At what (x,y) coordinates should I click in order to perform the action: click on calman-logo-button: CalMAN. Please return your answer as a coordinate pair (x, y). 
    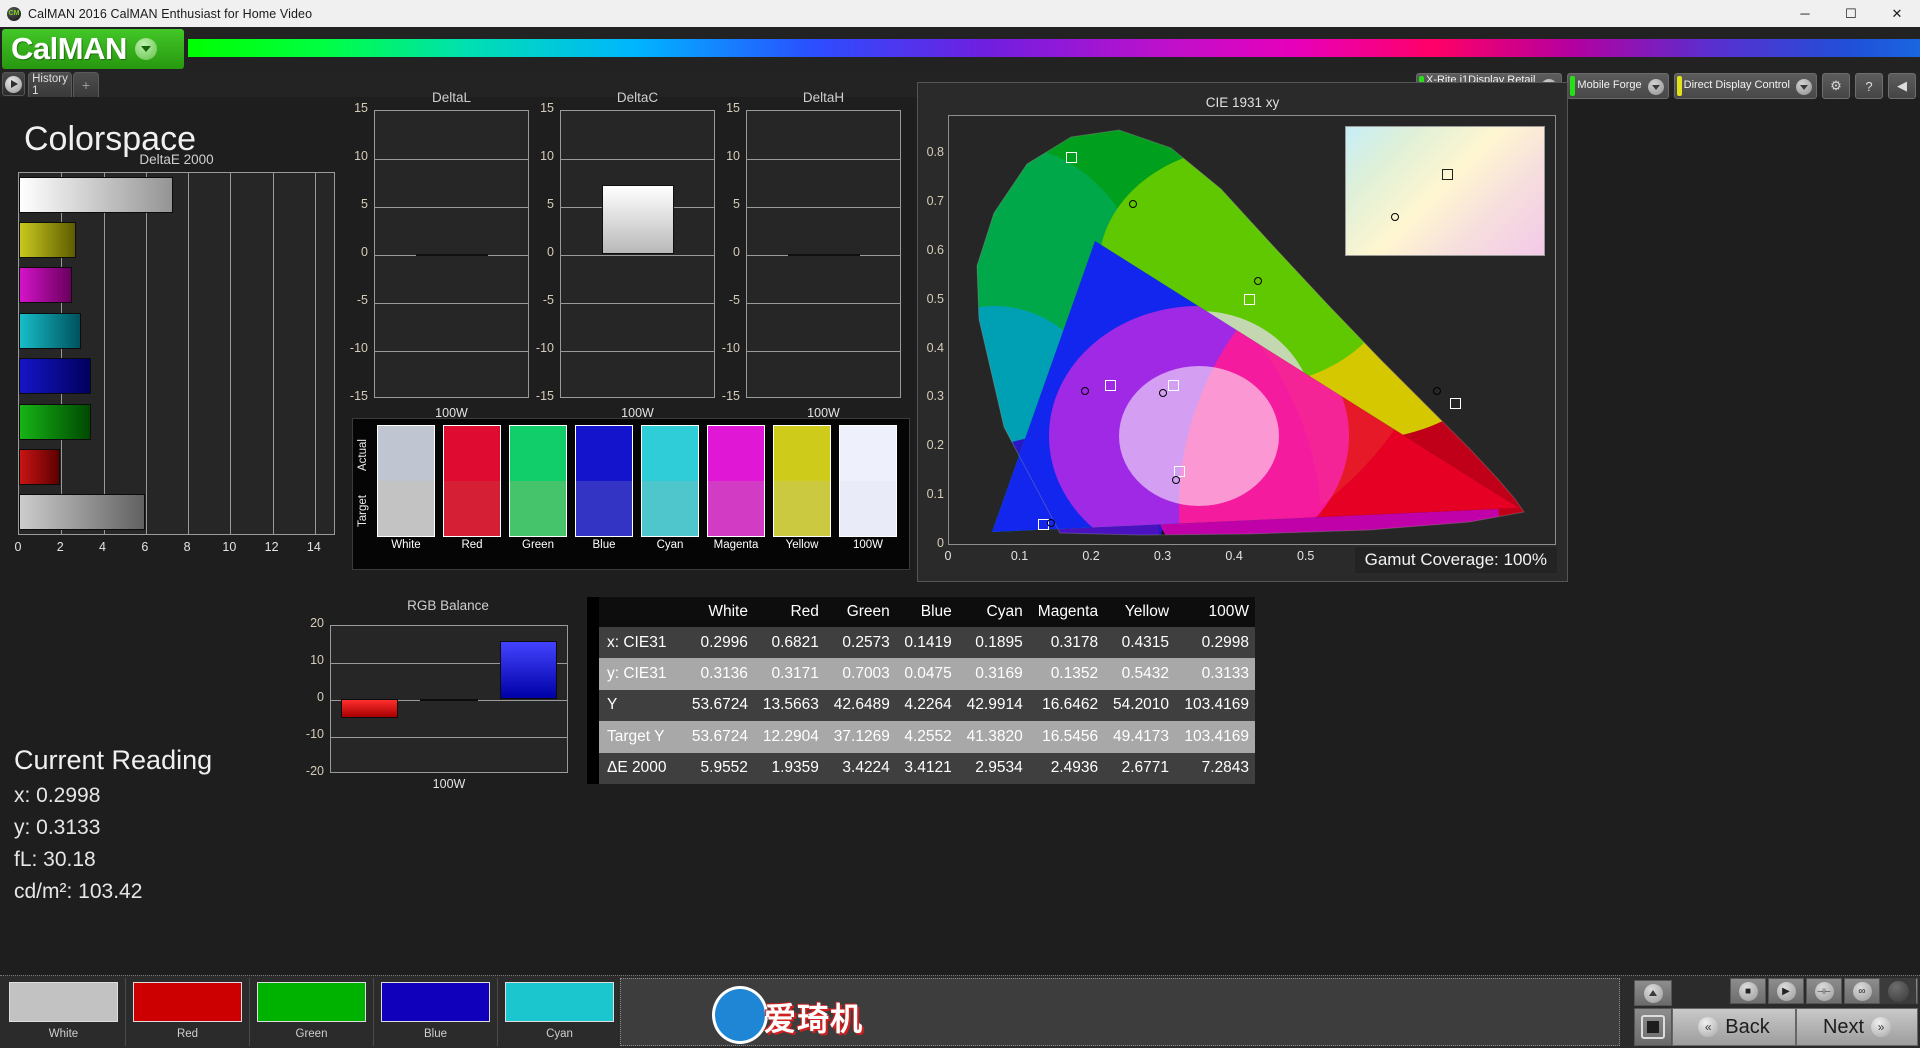
    Looking at the image, I should click on (93, 49).